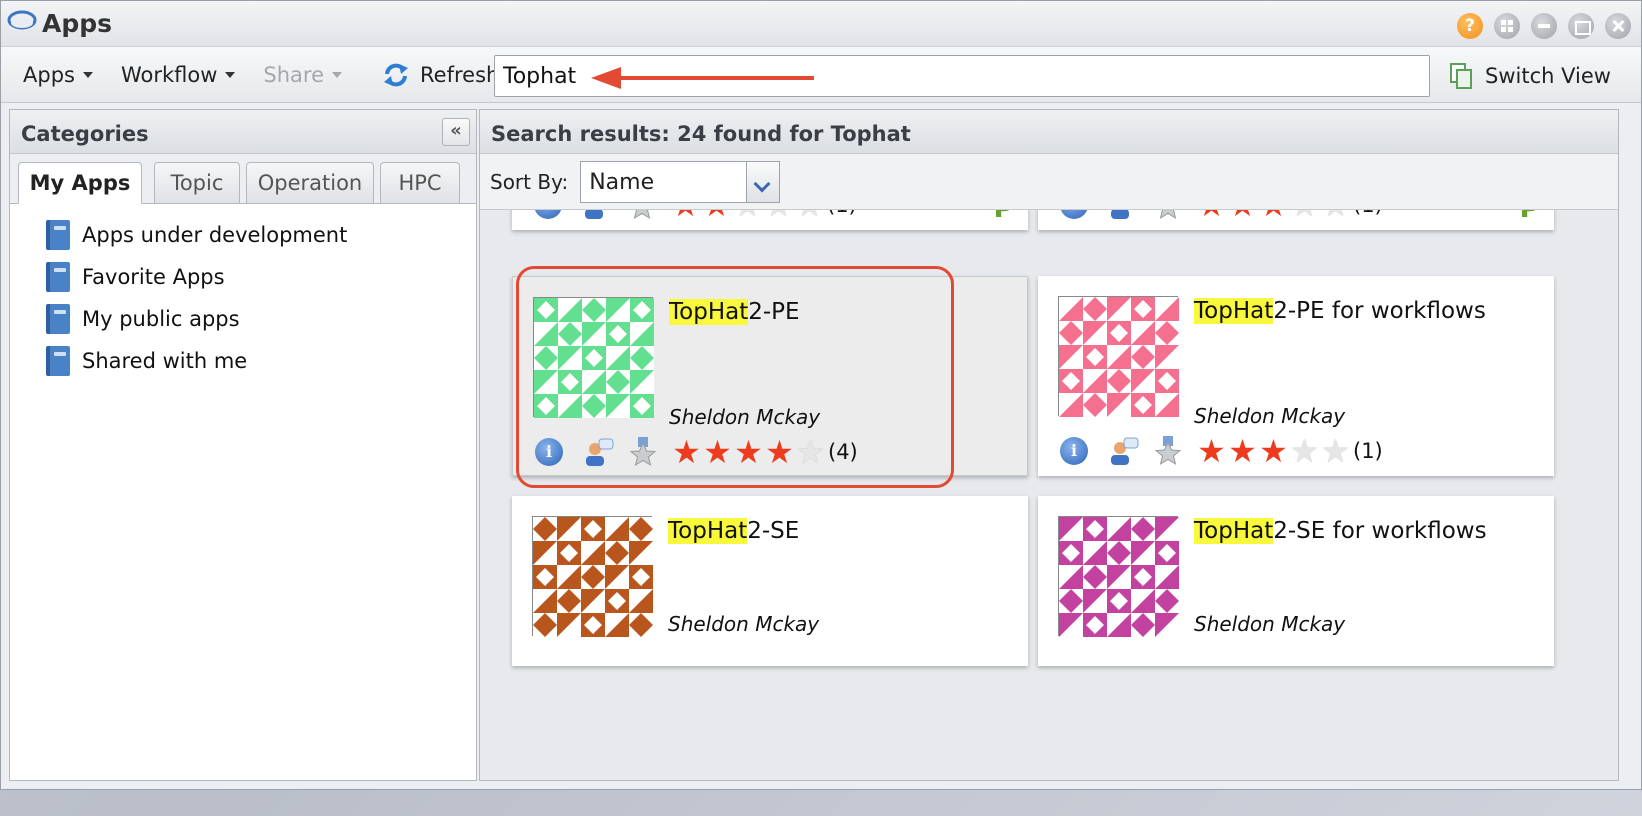 Image resolution: width=1642 pixels, height=816 pixels. Describe the element at coordinates (1380, 531) in the screenshot. I see `app-name-rest: 2-SE for workflows` at that location.